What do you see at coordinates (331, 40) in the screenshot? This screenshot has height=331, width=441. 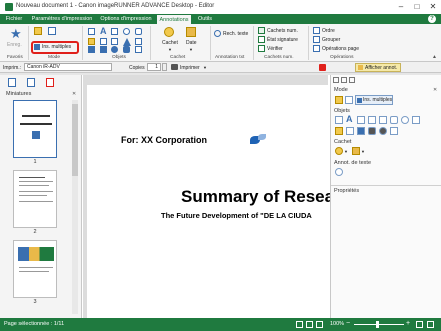 I see `grouper-button: Grouper` at bounding box center [331, 40].